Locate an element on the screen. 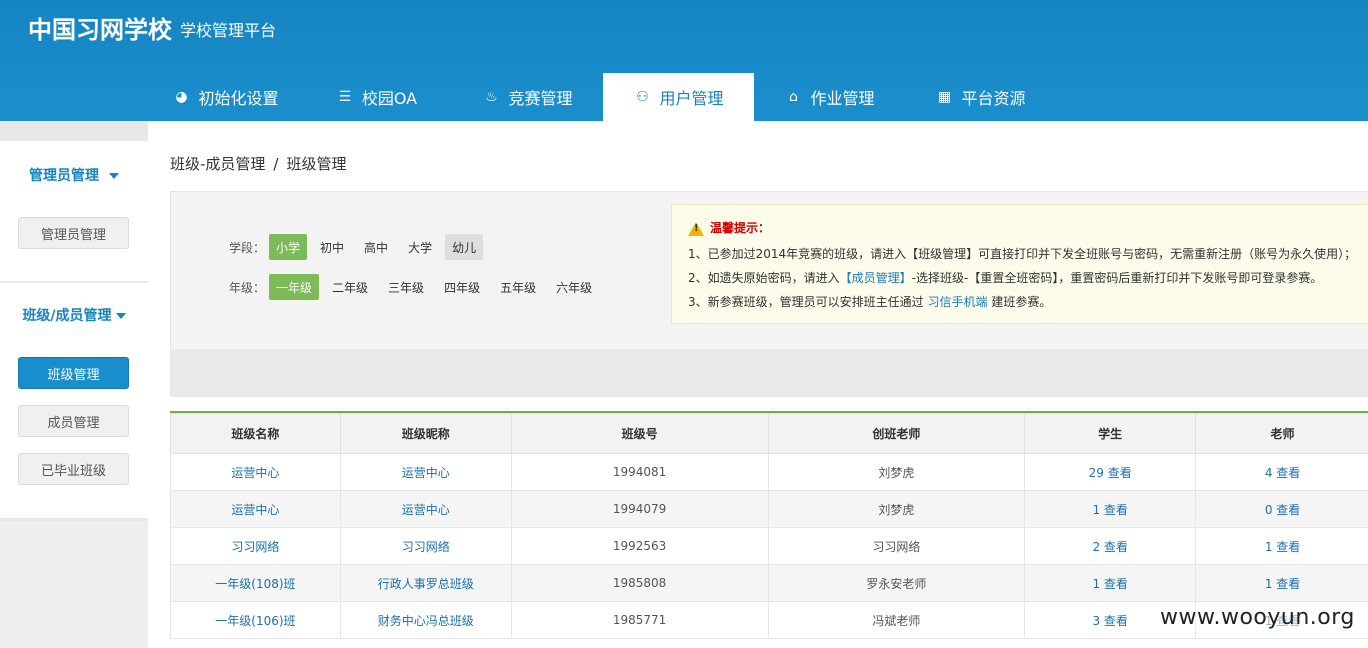 This screenshot has width=1368, height=648. breadcrumb-parent: 班级-成员管理 is located at coordinates (217, 164).